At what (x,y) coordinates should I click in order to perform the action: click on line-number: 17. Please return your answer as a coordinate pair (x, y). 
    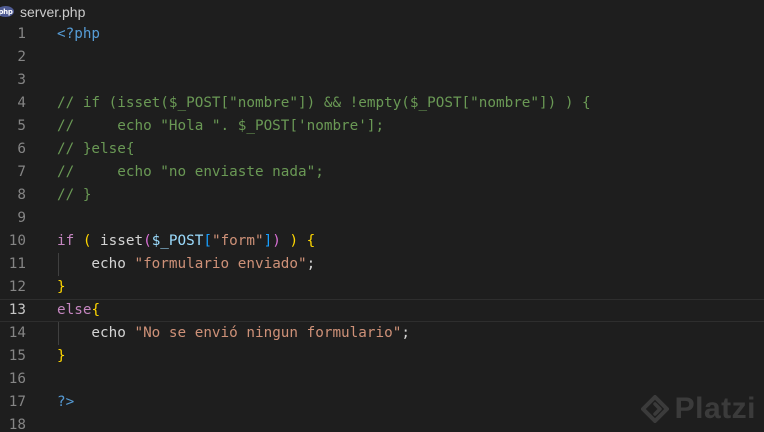
    Looking at the image, I should click on (17, 402).